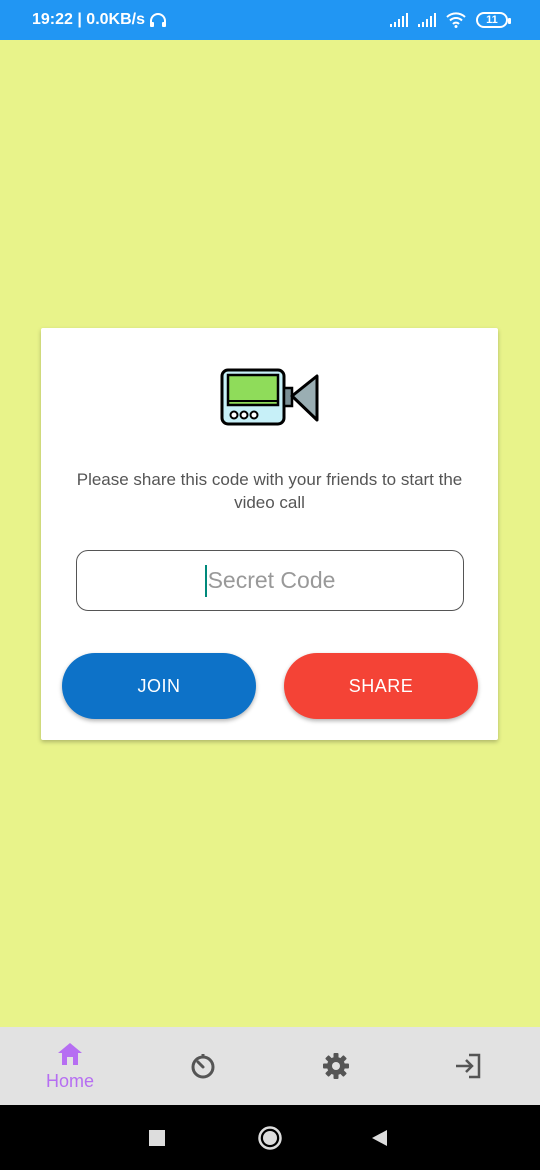  Describe the element at coordinates (270, 20) in the screenshot. I see `status-bar: 19:22 | 0.0KB/s 11` at that location.